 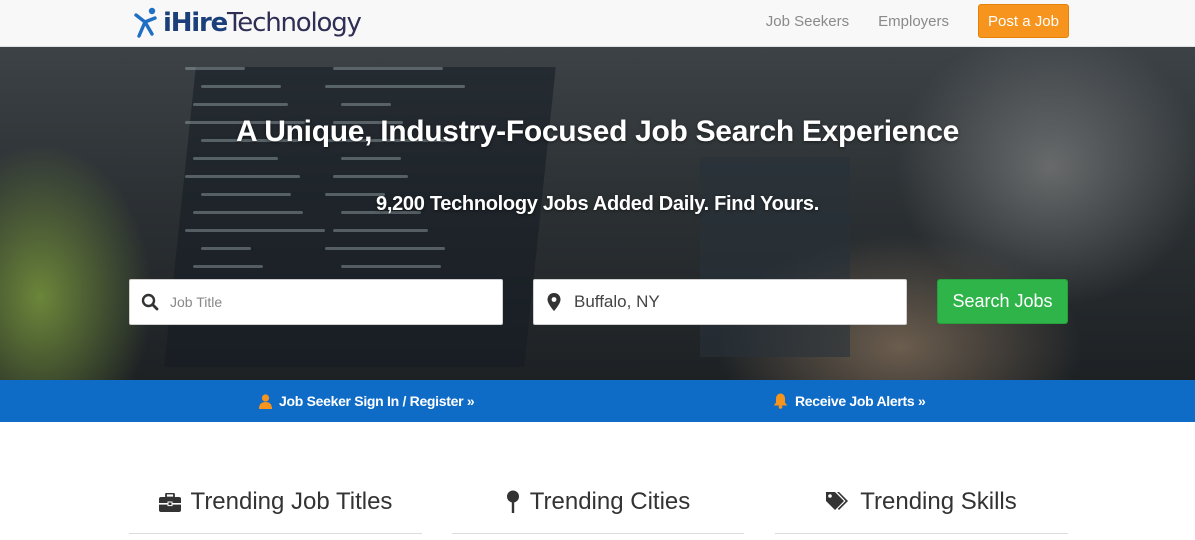 What do you see at coordinates (780, 401) in the screenshot?
I see `bell-icon` at bounding box center [780, 401].